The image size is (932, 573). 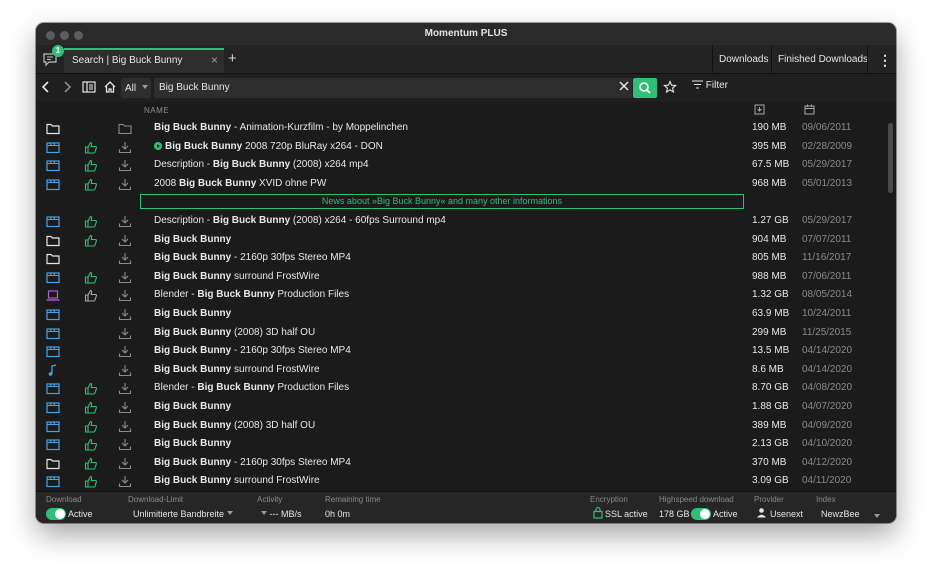 What do you see at coordinates (809, 109) in the screenshot?
I see `calendar-icon` at bounding box center [809, 109].